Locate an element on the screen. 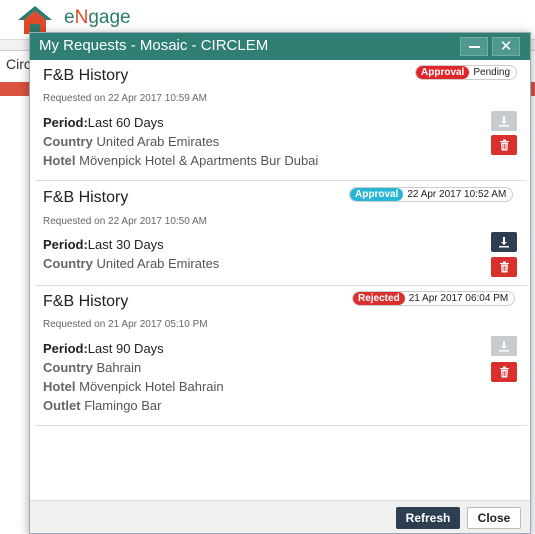 The height and width of the screenshot is (534, 535). minimize-icon is located at coordinates (474, 46).